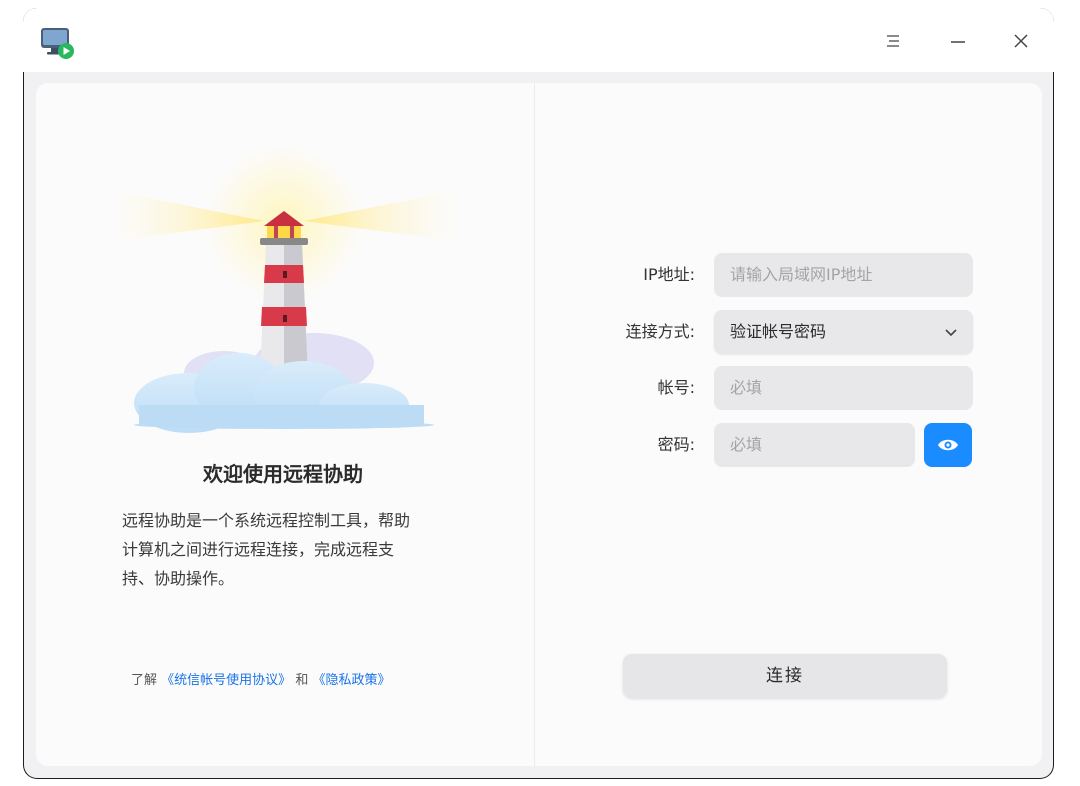 This screenshot has height=786, width=1080. I want to click on privacy-policy-link: 《隐私政策》, so click(351, 680).